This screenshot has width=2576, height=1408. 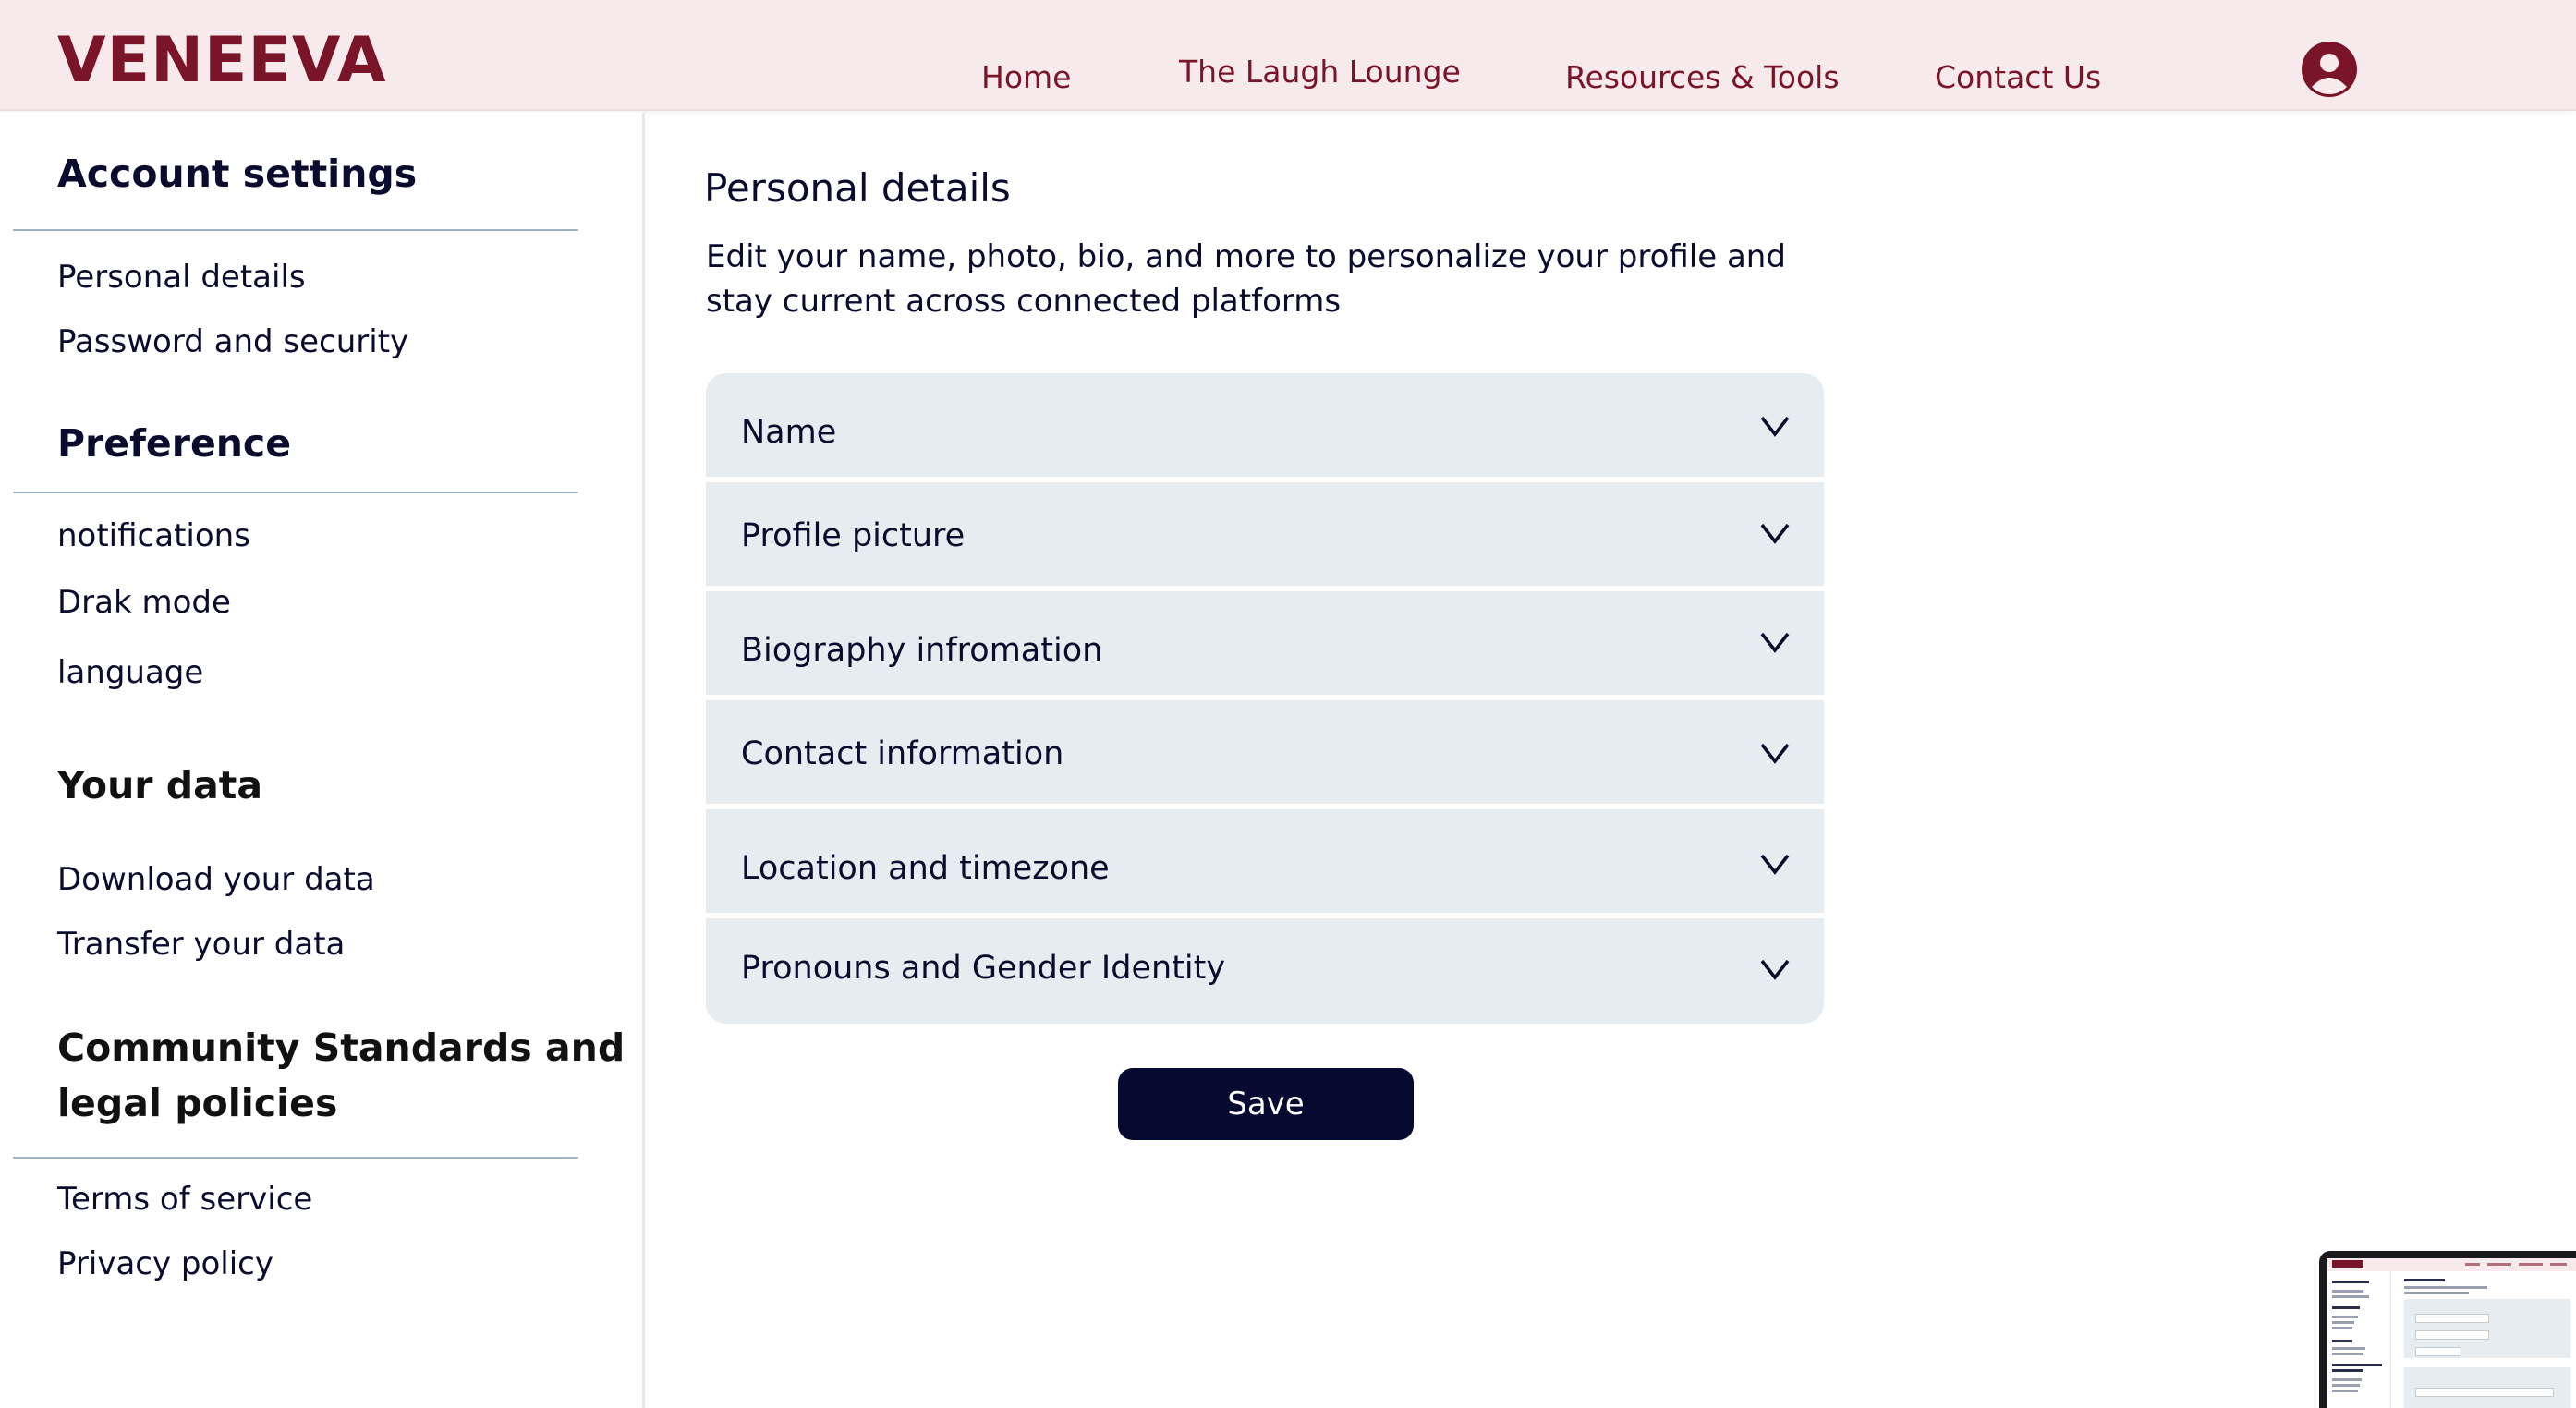 What do you see at coordinates (144, 602) in the screenshot?
I see `sidebar-item-dark-mode: Drak mode` at bounding box center [144, 602].